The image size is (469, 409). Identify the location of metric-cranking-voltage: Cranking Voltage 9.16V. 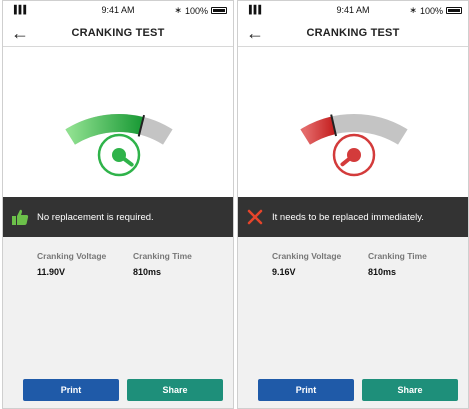
(306, 264).